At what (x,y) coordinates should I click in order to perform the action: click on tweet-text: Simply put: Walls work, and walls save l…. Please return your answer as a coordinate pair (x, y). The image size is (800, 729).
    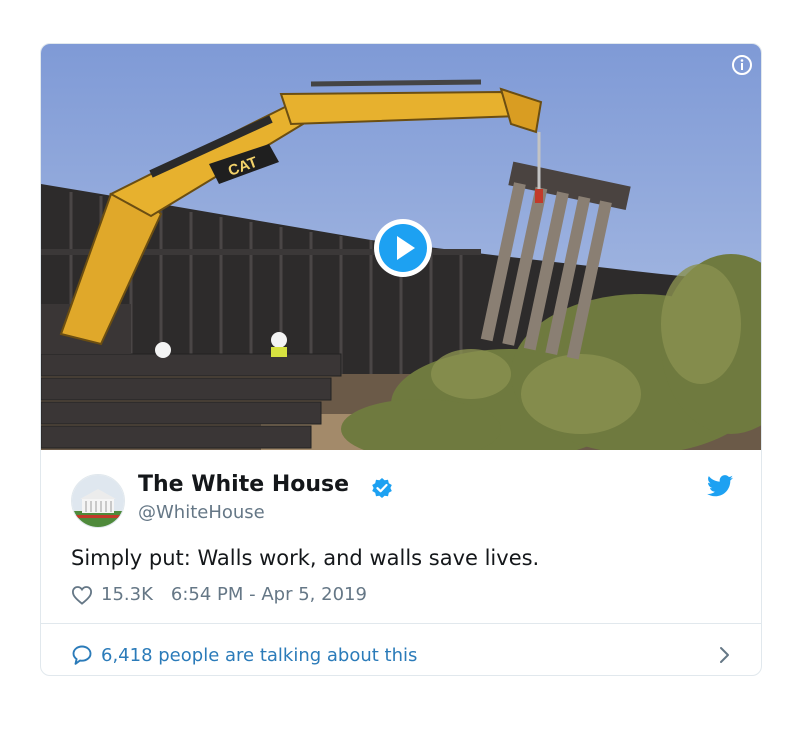
    Looking at the image, I should click on (305, 558).